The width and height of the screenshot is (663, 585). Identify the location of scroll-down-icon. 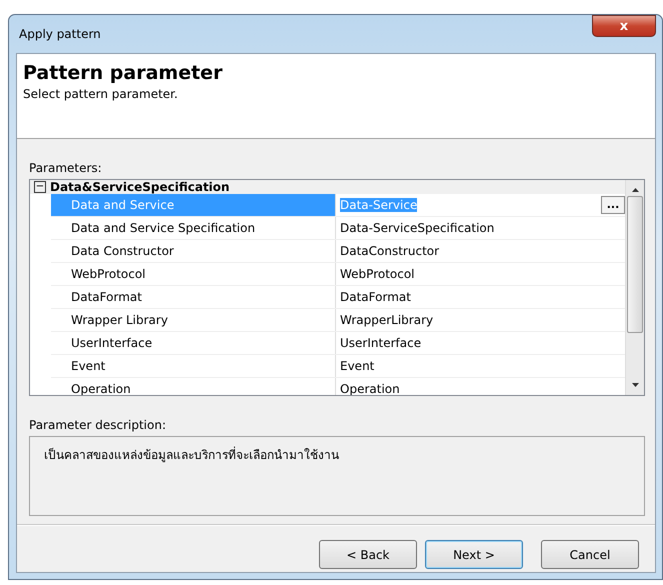
(635, 385).